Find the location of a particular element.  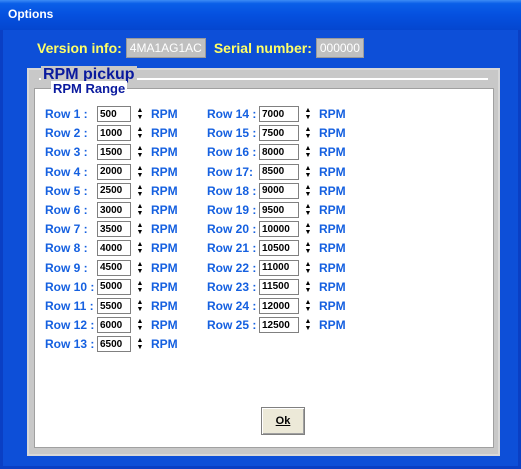

title-bar: Options is located at coordinates (260, 15).